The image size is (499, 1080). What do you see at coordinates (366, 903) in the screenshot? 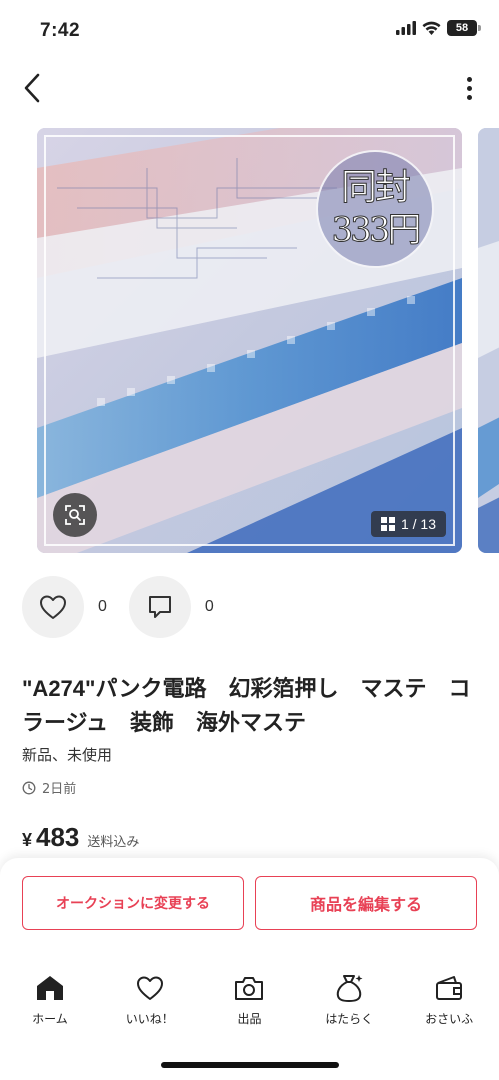
I see `edit-item-button: 商品を編集する` at bounding box center [366, 903].